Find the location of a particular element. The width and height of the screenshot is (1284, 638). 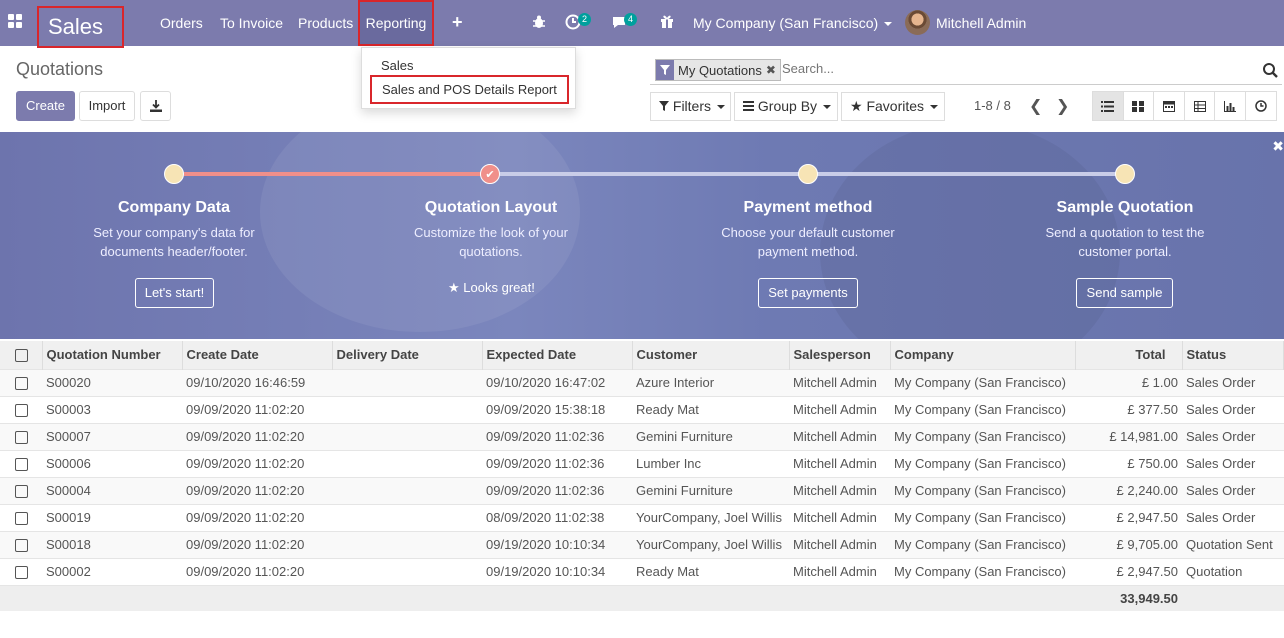

gift-icon is located at coordinates (667, 21).